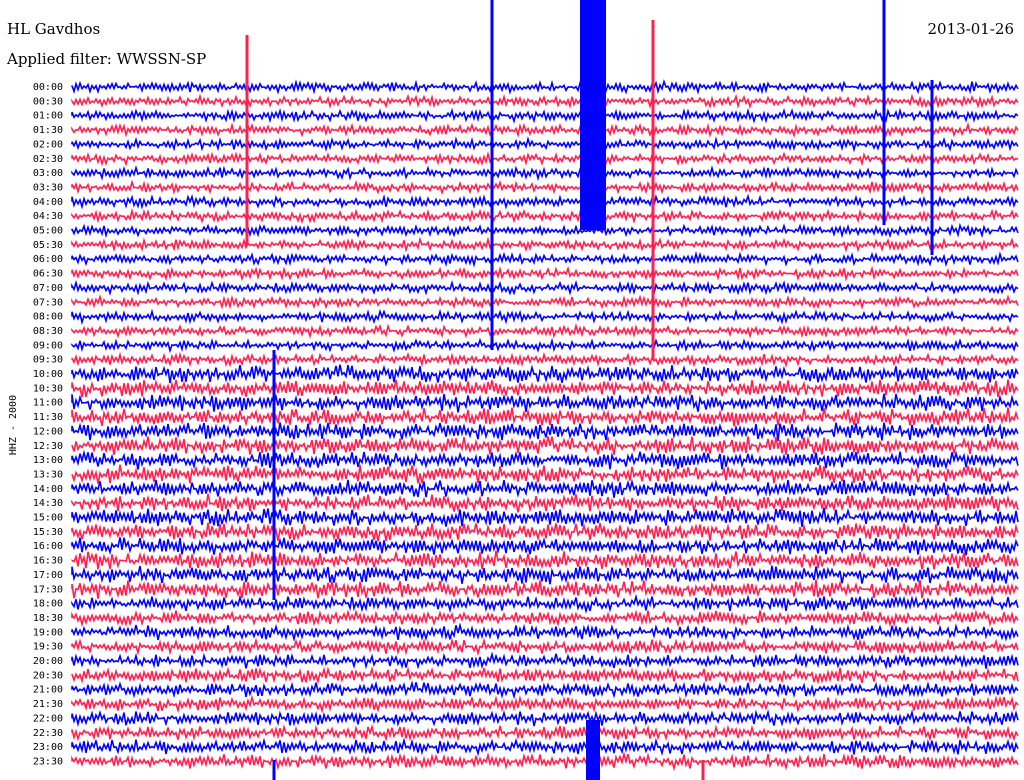  I want to click on time-tick-label: 15:30, so click(48, 532).